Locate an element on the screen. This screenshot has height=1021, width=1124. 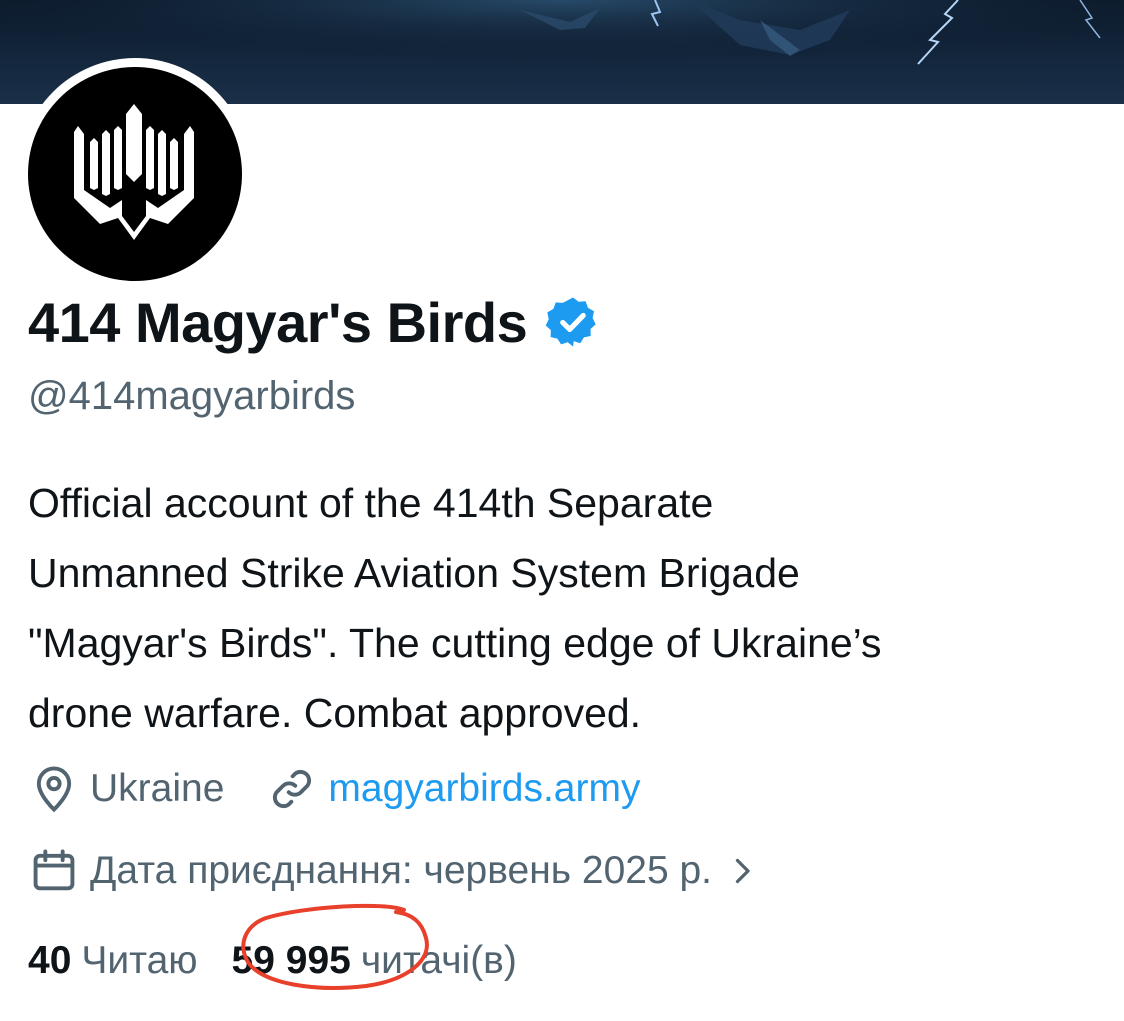
profile-handle: @414magyarbirds is located at coordinates (192, 396).